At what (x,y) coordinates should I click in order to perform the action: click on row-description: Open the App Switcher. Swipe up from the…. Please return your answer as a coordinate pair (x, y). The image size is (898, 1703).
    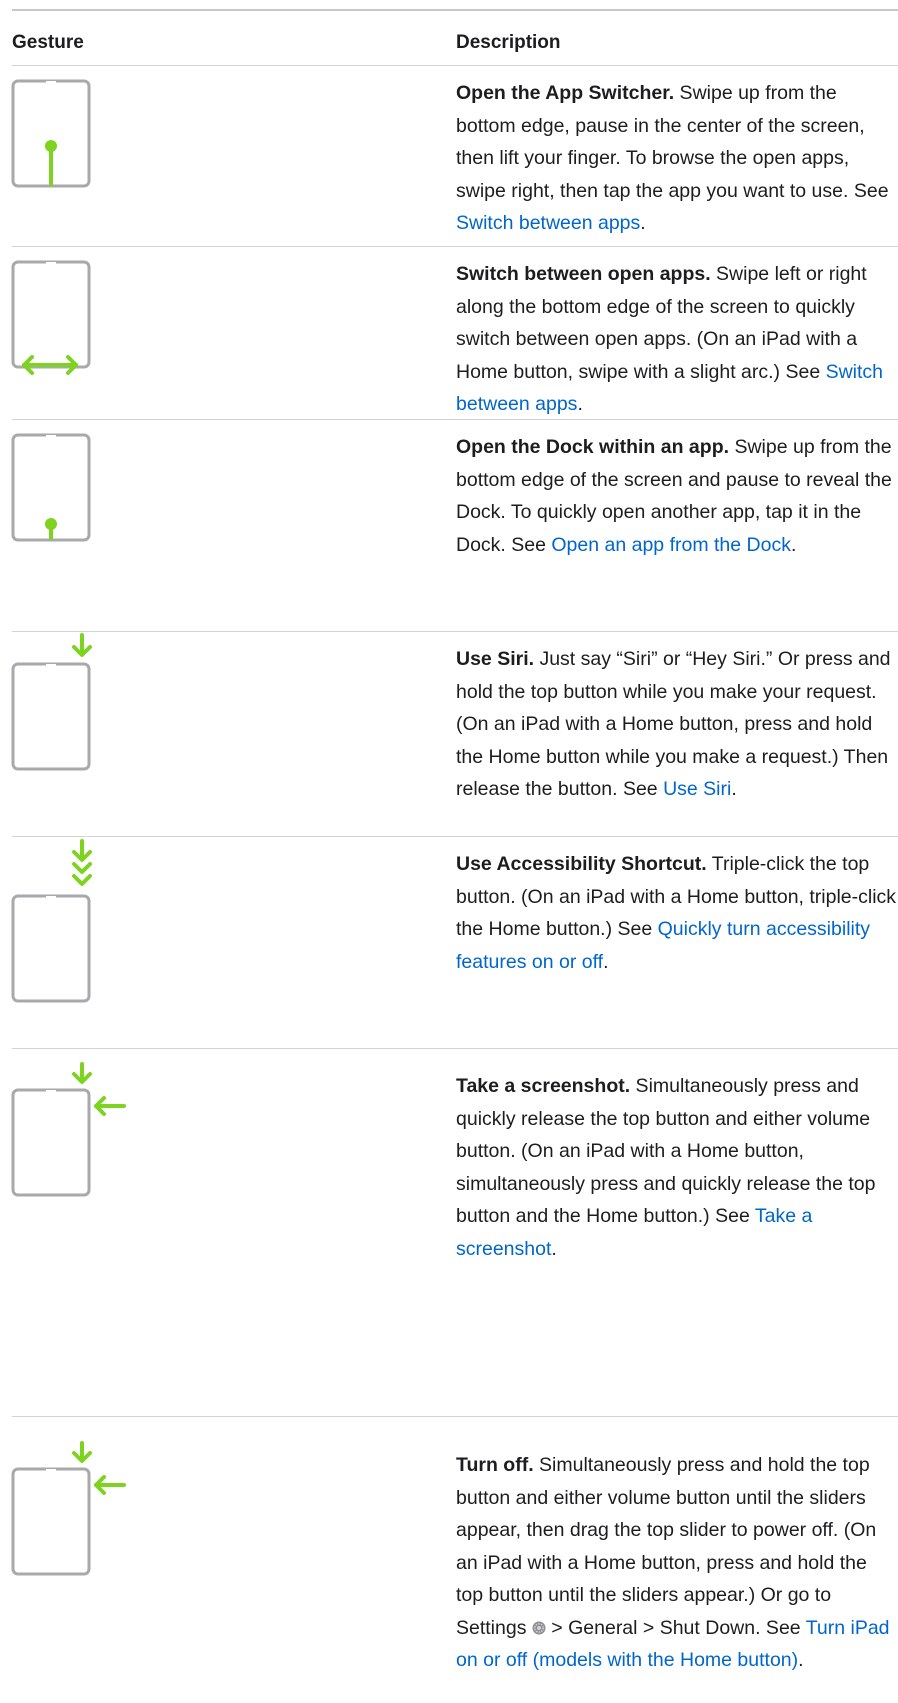
    Looking at the image, I should click on (672, 158).